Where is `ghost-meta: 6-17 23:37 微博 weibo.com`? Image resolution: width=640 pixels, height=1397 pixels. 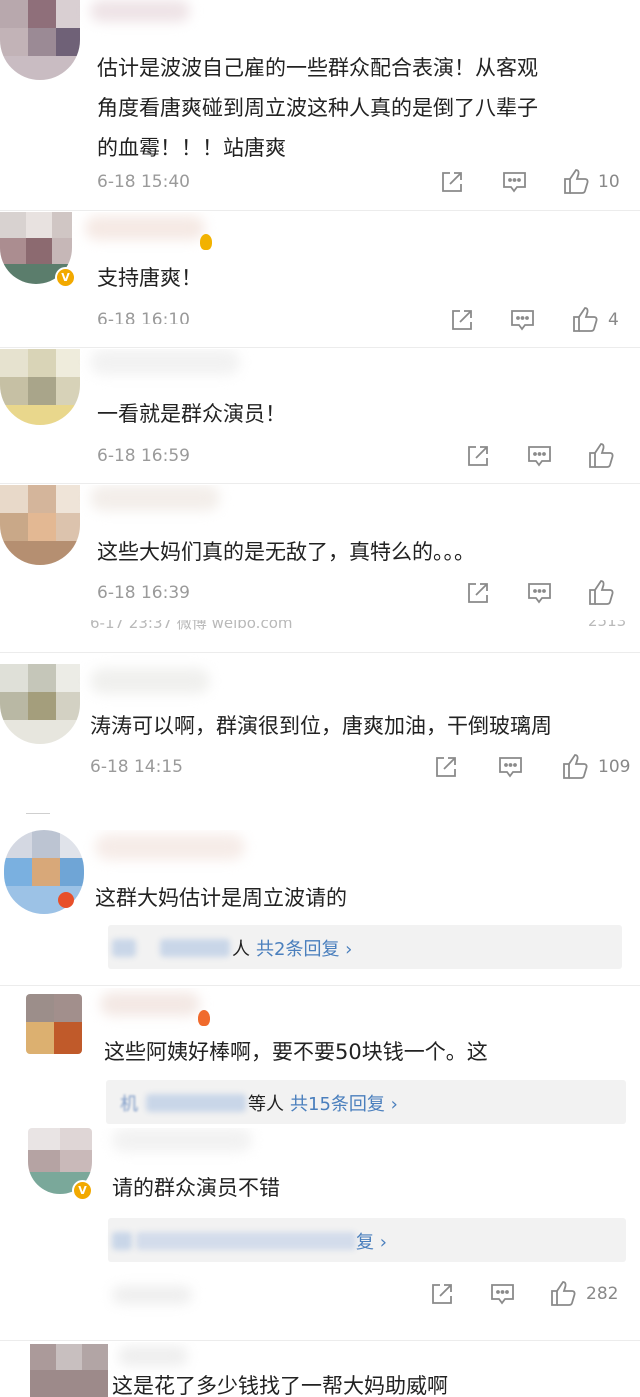
ghost-meta: 6-17 23:37 微博 weibo.com is located at coordinates (191, 626).